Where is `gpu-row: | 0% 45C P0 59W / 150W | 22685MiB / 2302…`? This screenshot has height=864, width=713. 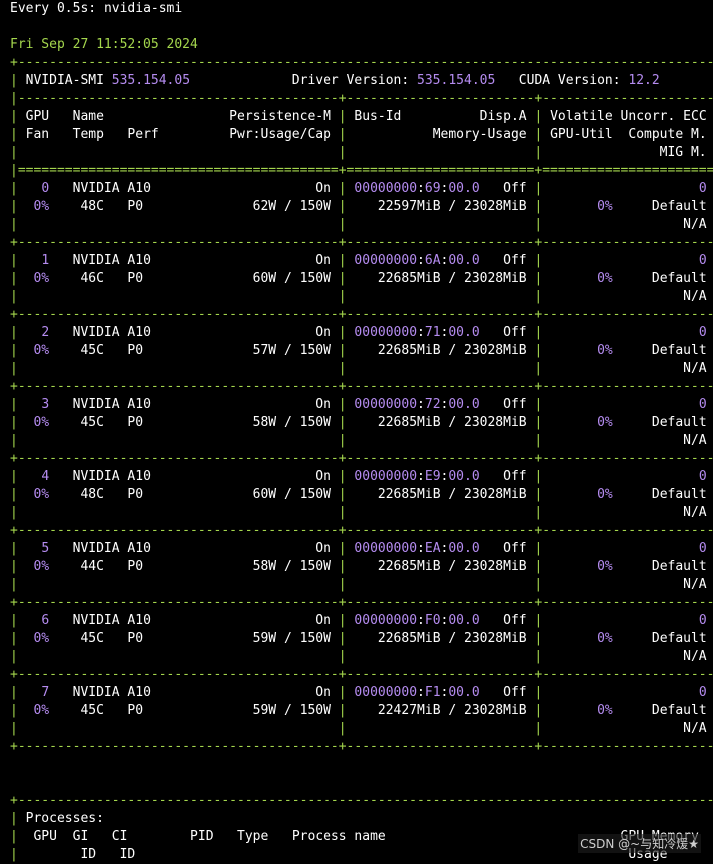 gpu-row: | 0% 45C P0 59W / 150W | 22685MiB / 2302… is located at coordinates (361, 639).